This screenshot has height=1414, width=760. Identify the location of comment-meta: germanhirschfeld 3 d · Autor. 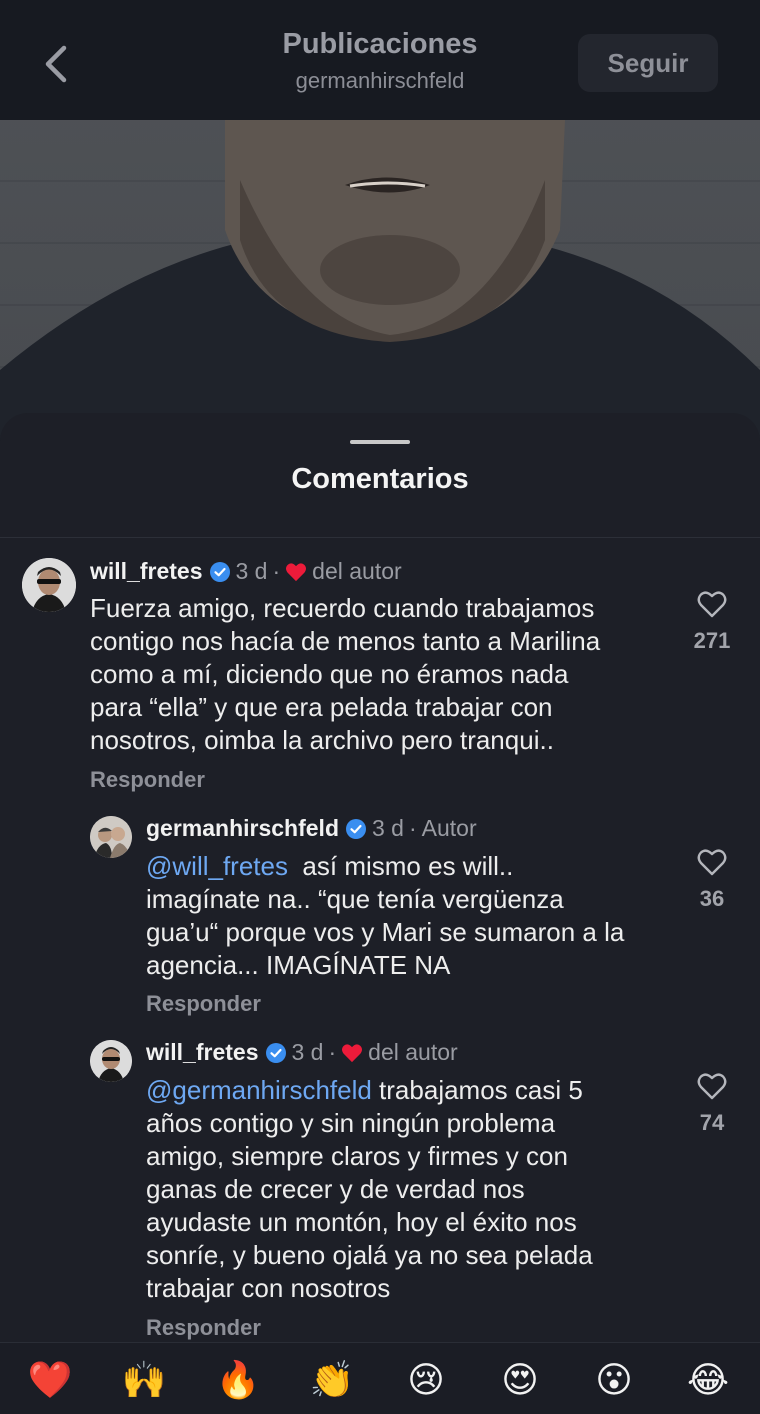
(311, 828).